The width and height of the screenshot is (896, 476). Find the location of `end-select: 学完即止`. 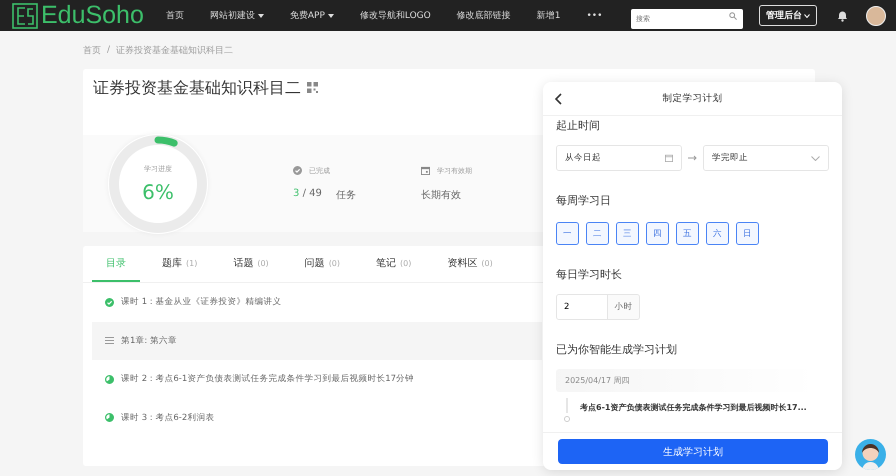

end-select: 学完即止 is located at coordinates (766, 158).